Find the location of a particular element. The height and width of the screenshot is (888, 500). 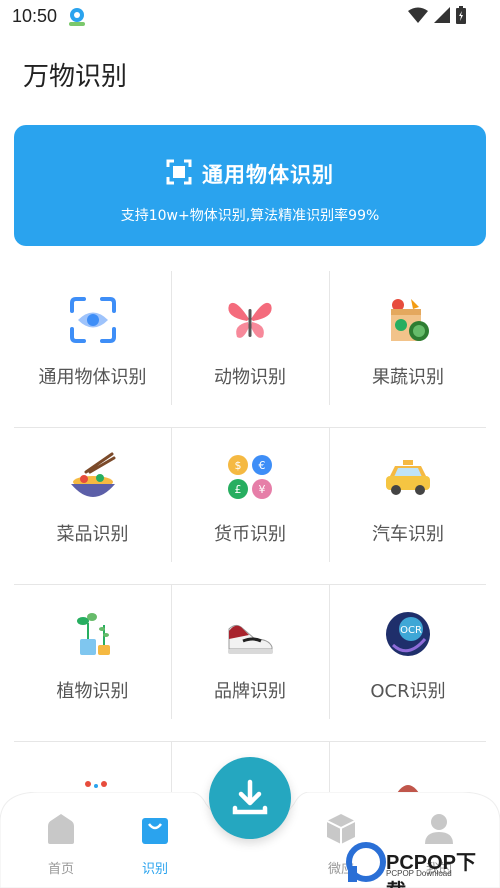

taxi-icon is located at coordinates (408, 477).